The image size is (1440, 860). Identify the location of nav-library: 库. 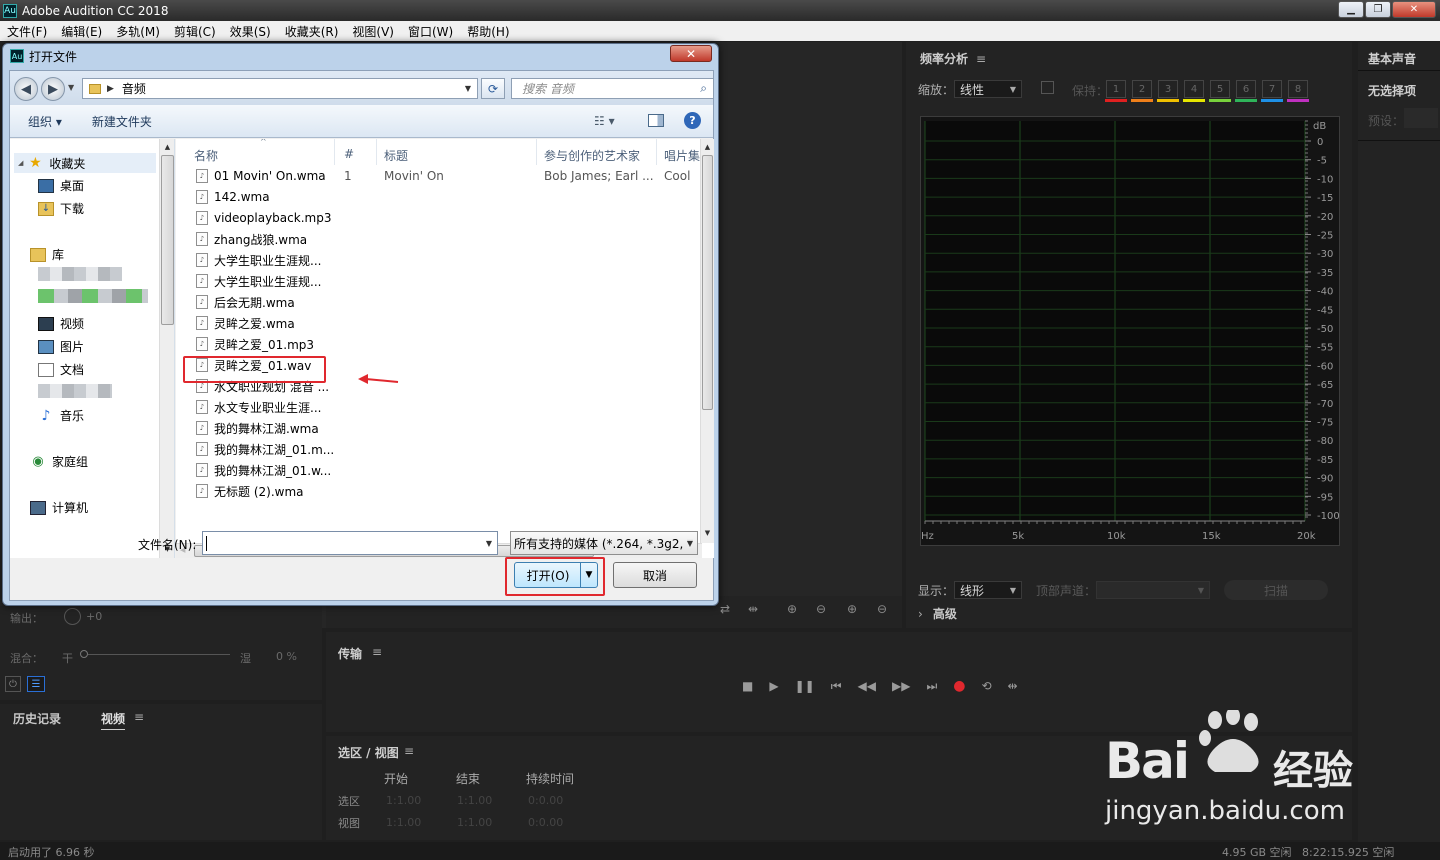
(47, 254).